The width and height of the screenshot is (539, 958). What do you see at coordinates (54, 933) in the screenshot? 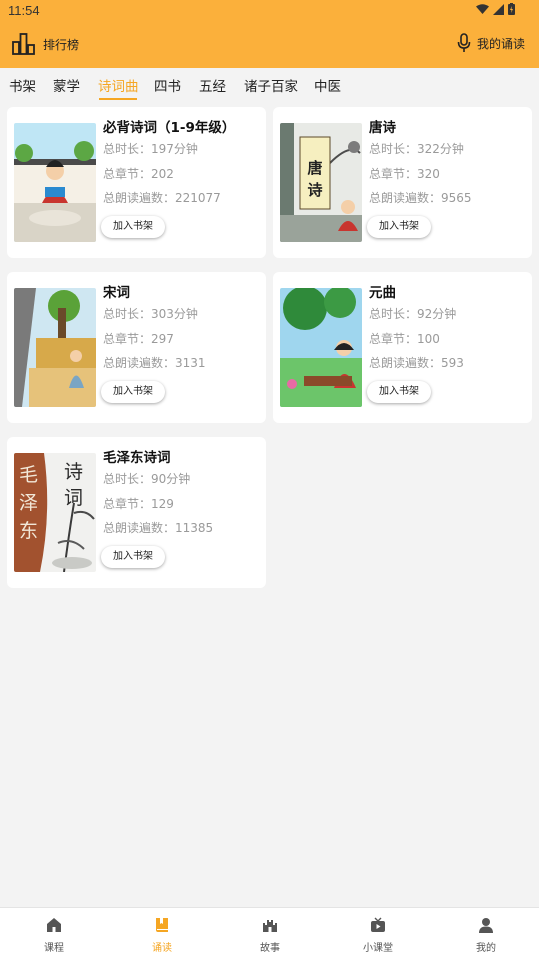
I see `nav-item-course: 课程` at bounding box center [54, 933].